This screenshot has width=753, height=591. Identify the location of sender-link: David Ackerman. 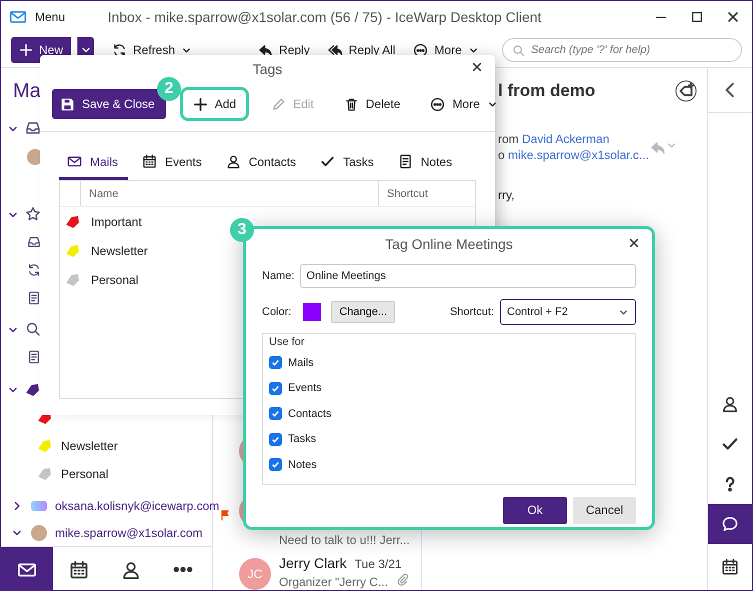
(566, 139).